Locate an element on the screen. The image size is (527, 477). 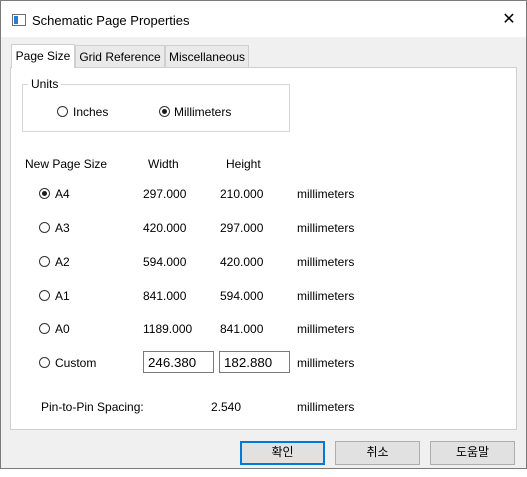
size-a3-radio is located at coordinates (44, 227).